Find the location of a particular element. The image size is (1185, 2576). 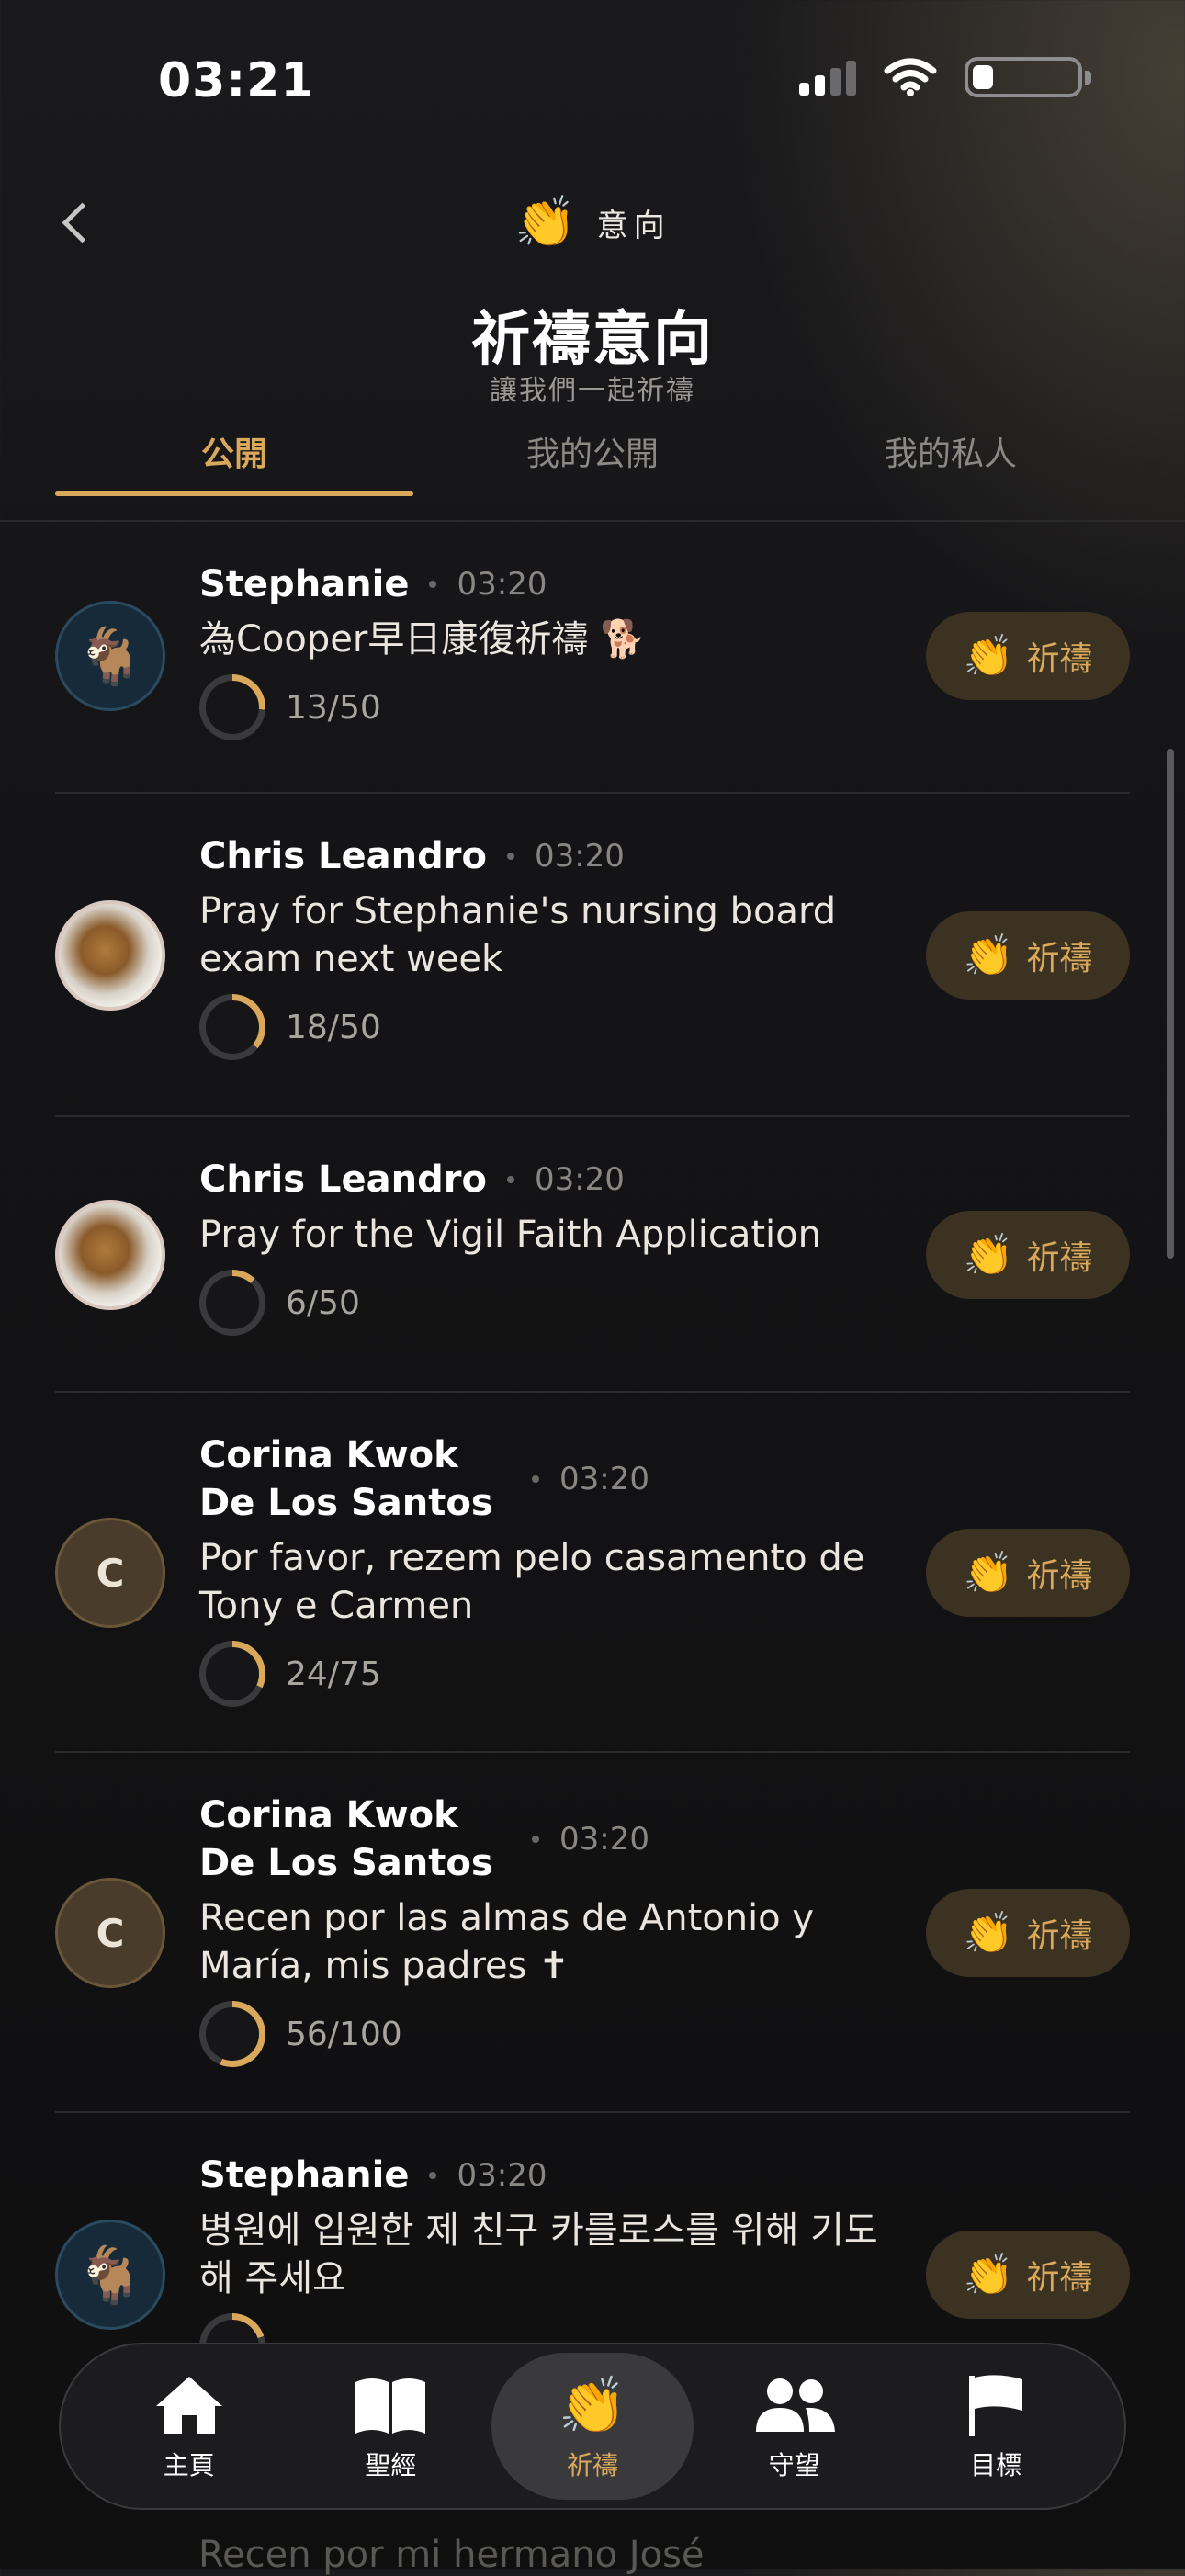

praying-hands-icon: 👏 is located at coordinates (592, 2405).